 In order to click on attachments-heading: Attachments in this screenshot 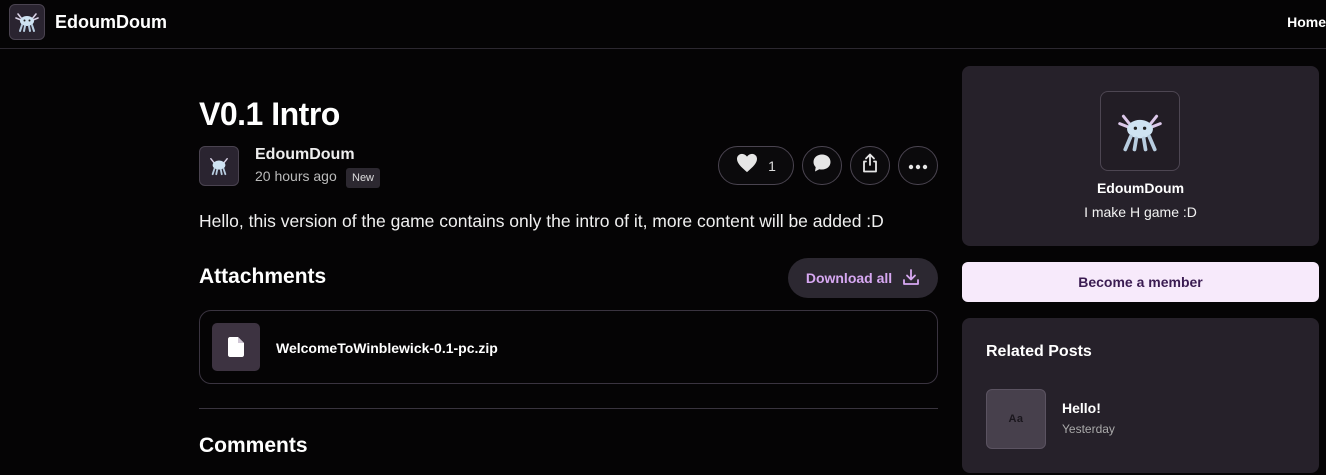, I will do `click(263, 276)`.